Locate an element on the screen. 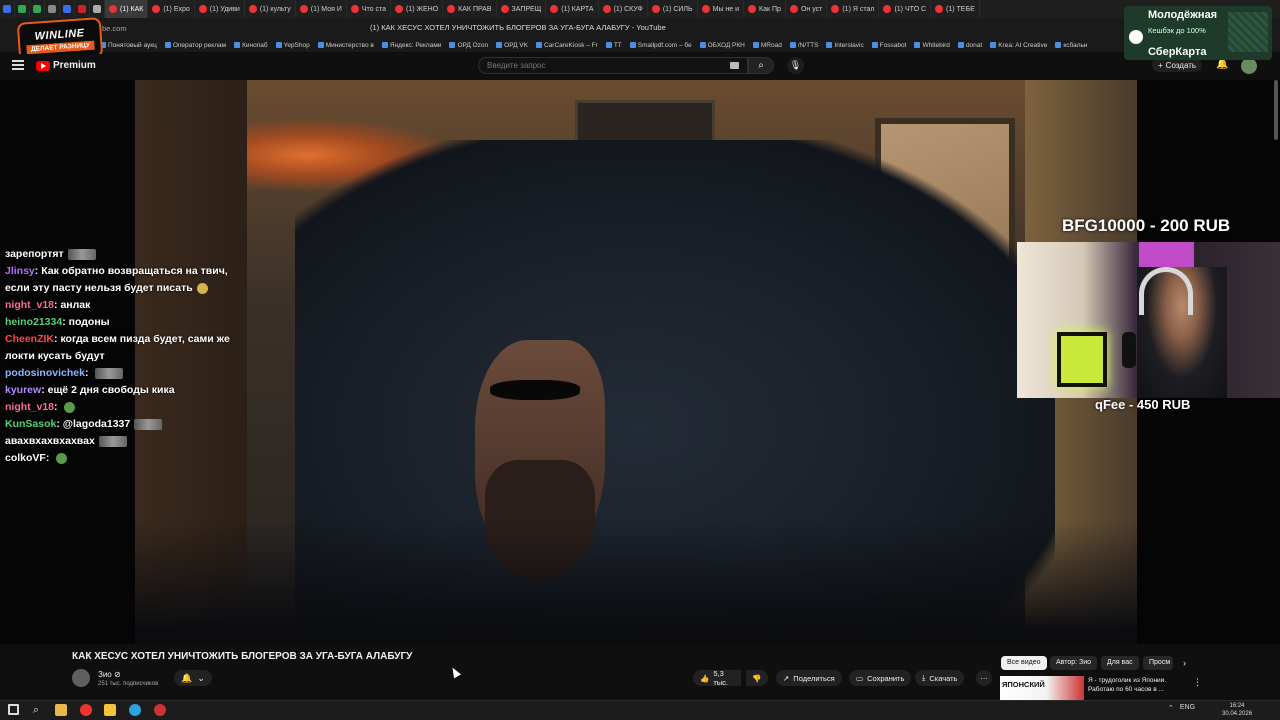  file-explorer-icon is located at coordinates (61, 710).